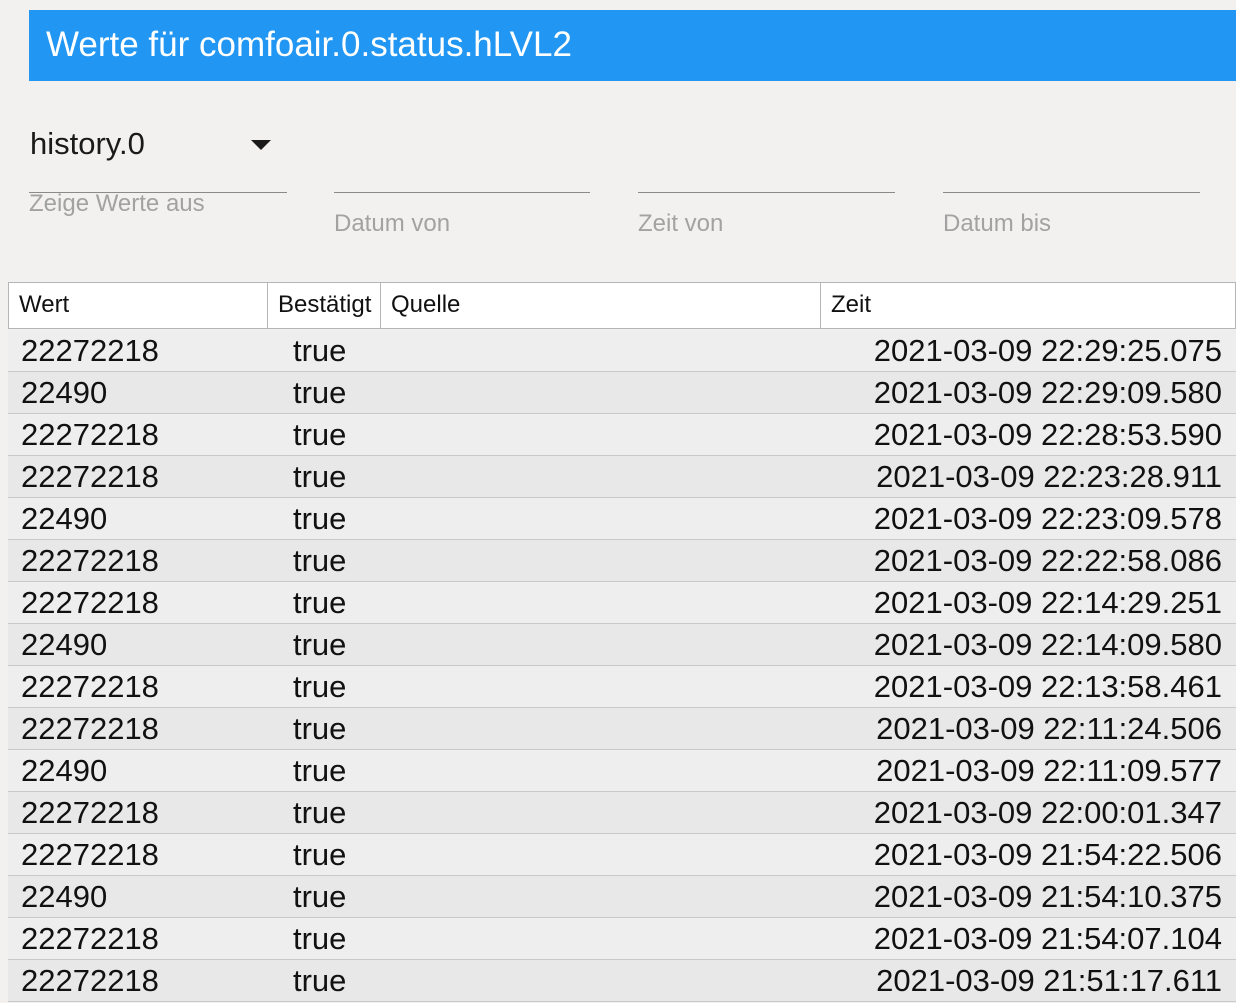  What do you see at coordinates (462, 171) in the screenshot?
I see `date-from-field` at bounding box center [462, 171].